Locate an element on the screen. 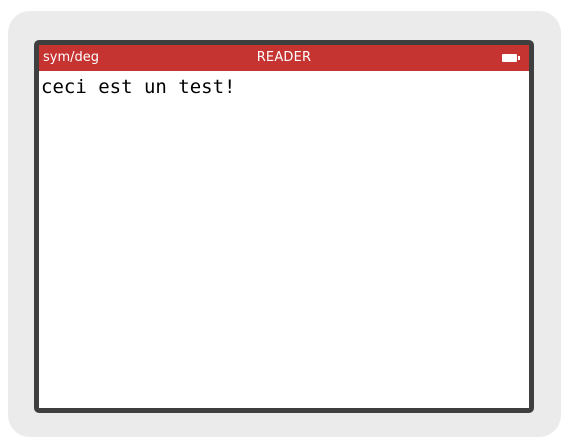 This screenshot has height=446, width=573. status-bar: sym/deg READER is located at coordinates (284, 58).